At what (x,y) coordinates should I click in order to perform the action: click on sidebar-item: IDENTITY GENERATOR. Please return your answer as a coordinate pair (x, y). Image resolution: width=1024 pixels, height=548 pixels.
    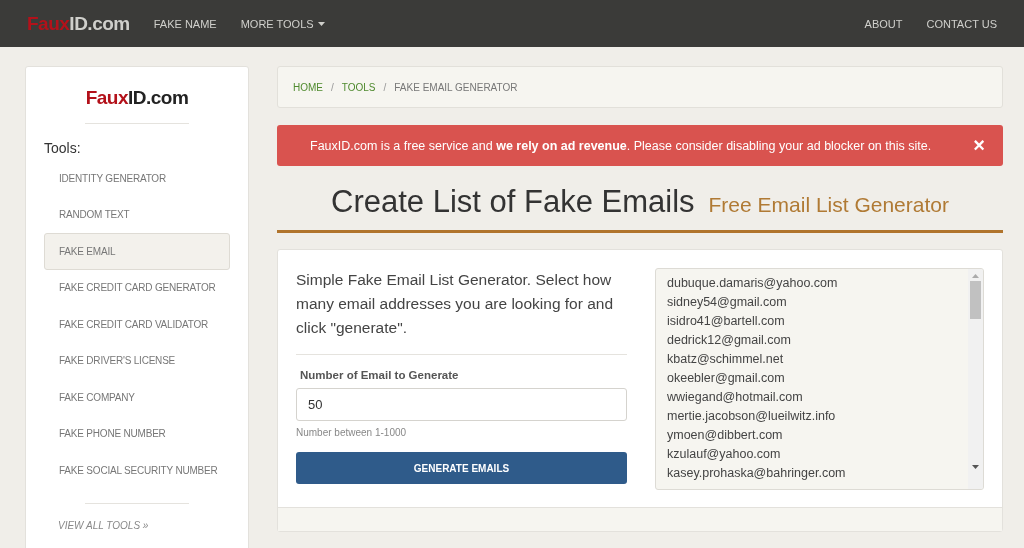
    Looking at the image, I should click on (137, 178).